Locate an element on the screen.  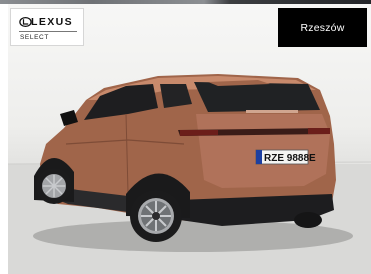
location-label: Rzeszów is located at coordinates (322, 27).